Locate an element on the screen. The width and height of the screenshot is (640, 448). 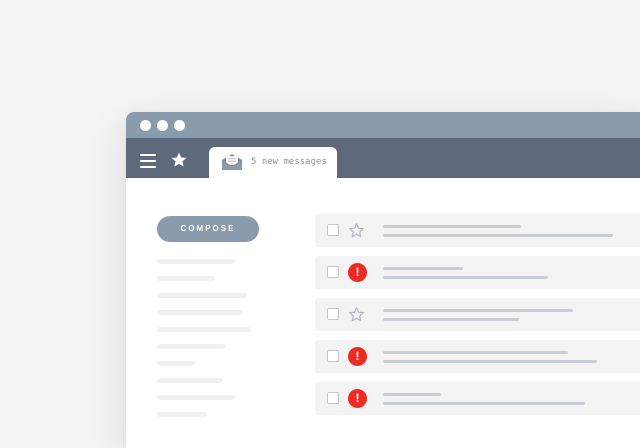
window-titlebar is located at coordinates (383, 125).